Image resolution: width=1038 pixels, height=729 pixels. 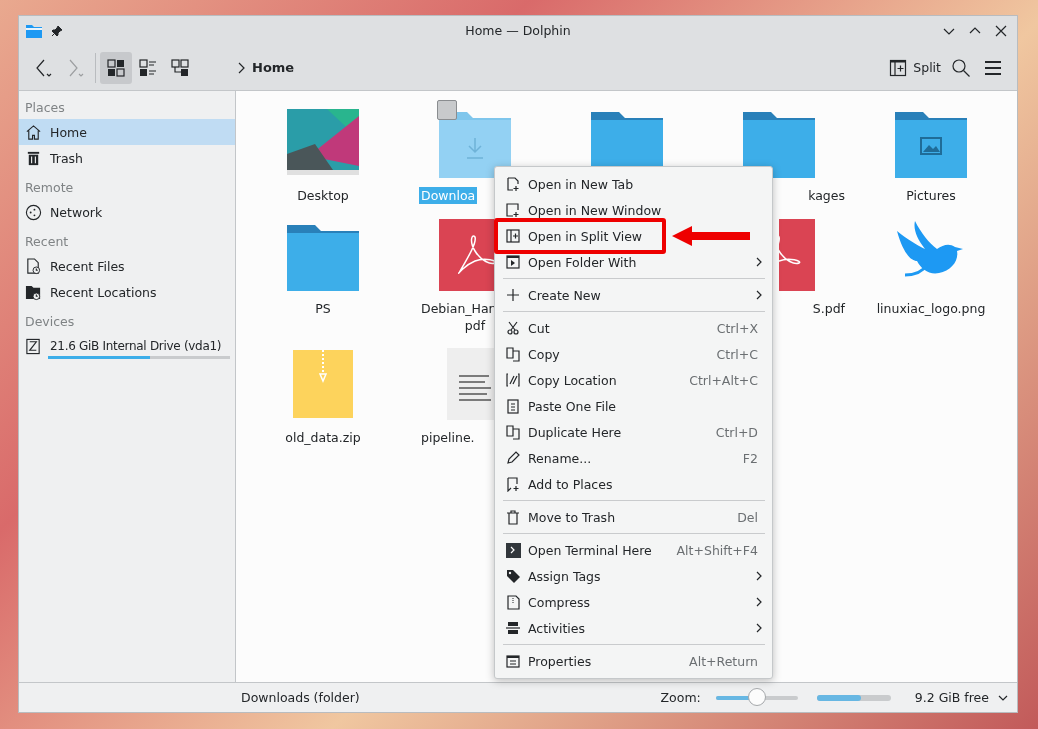 I want to click on menu-item: Add to Places, so click(x=633, y=484).